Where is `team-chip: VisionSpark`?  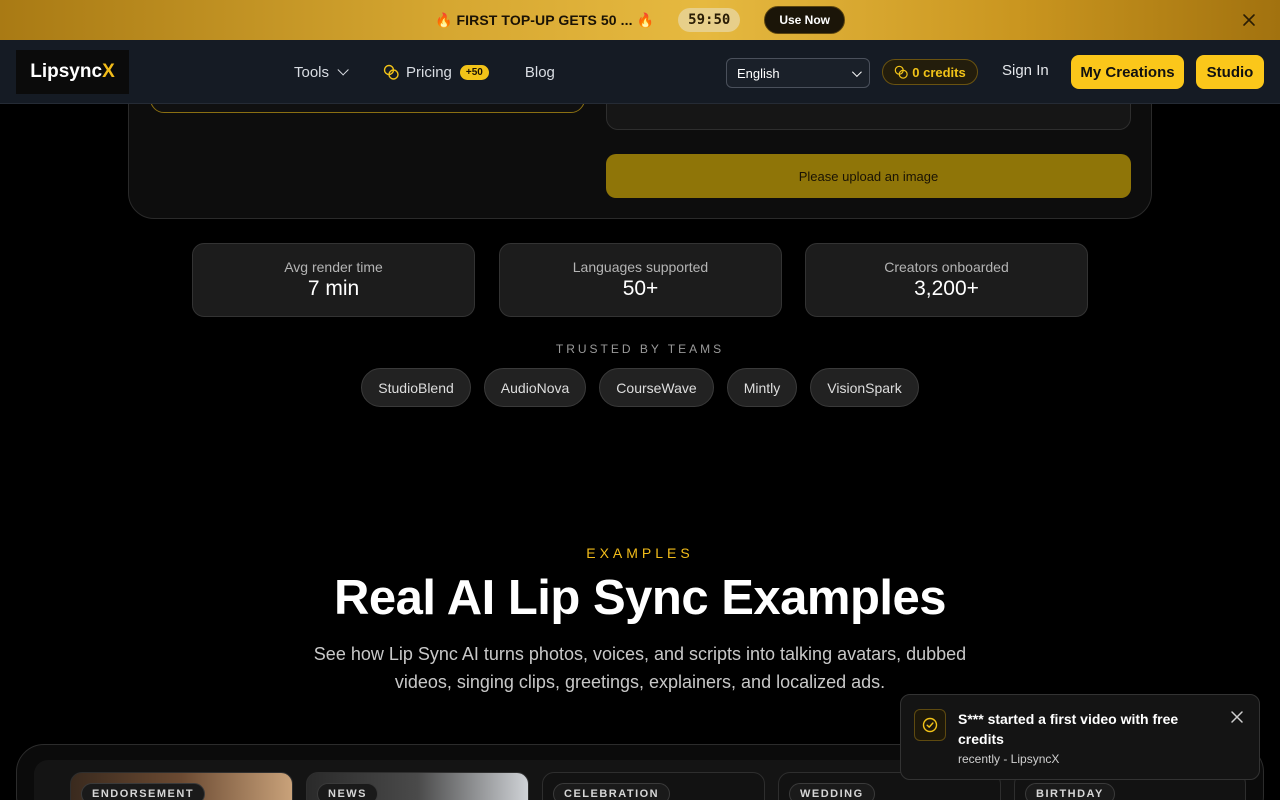
team-chip: VisionSpark is located at coordinates (864, 387).